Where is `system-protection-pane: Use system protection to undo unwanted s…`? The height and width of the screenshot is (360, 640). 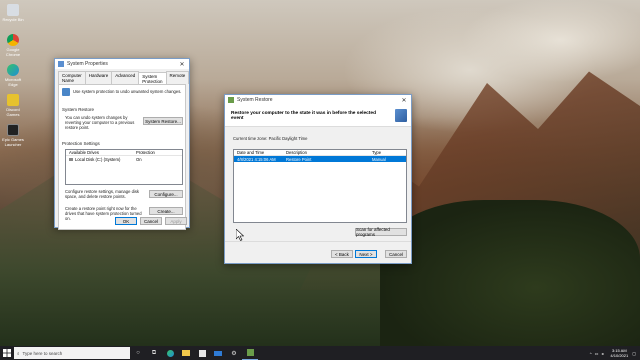 system-protection-pane: Use system protection to undo unwanted s… is located at coordinates (122, 157).